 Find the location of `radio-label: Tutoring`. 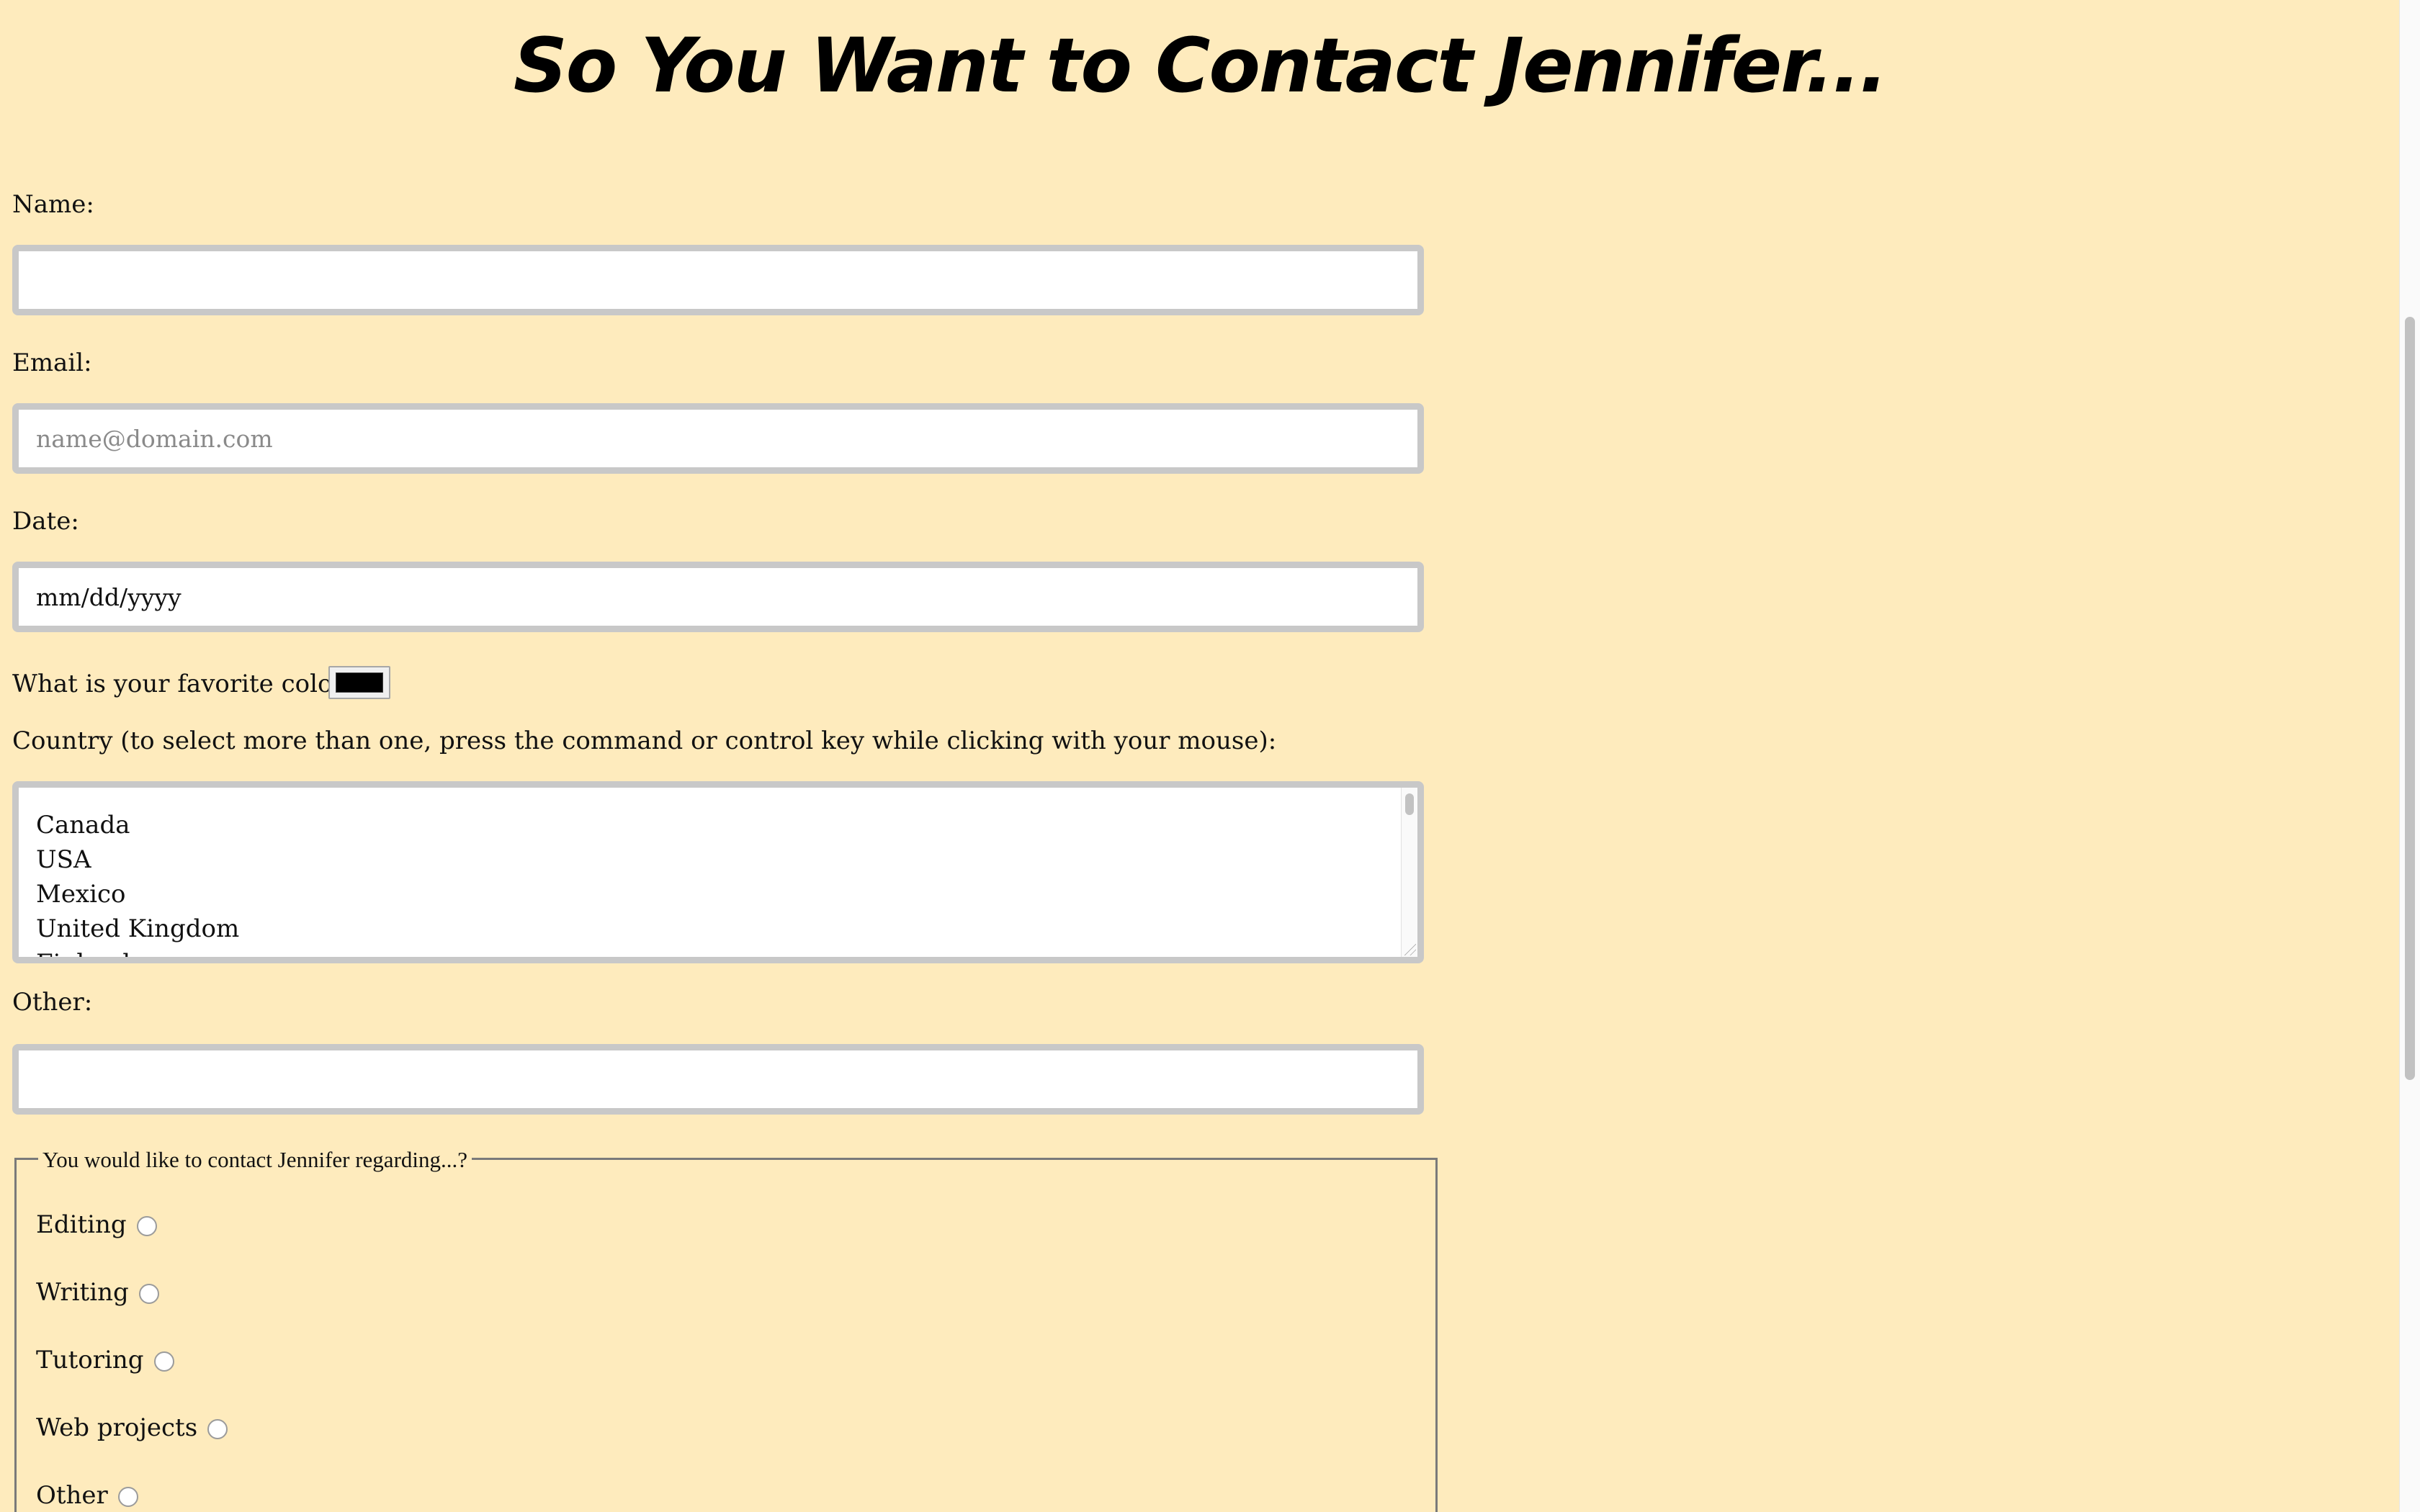

radio-label: Tutoring is located at coordinates (90, 1360).